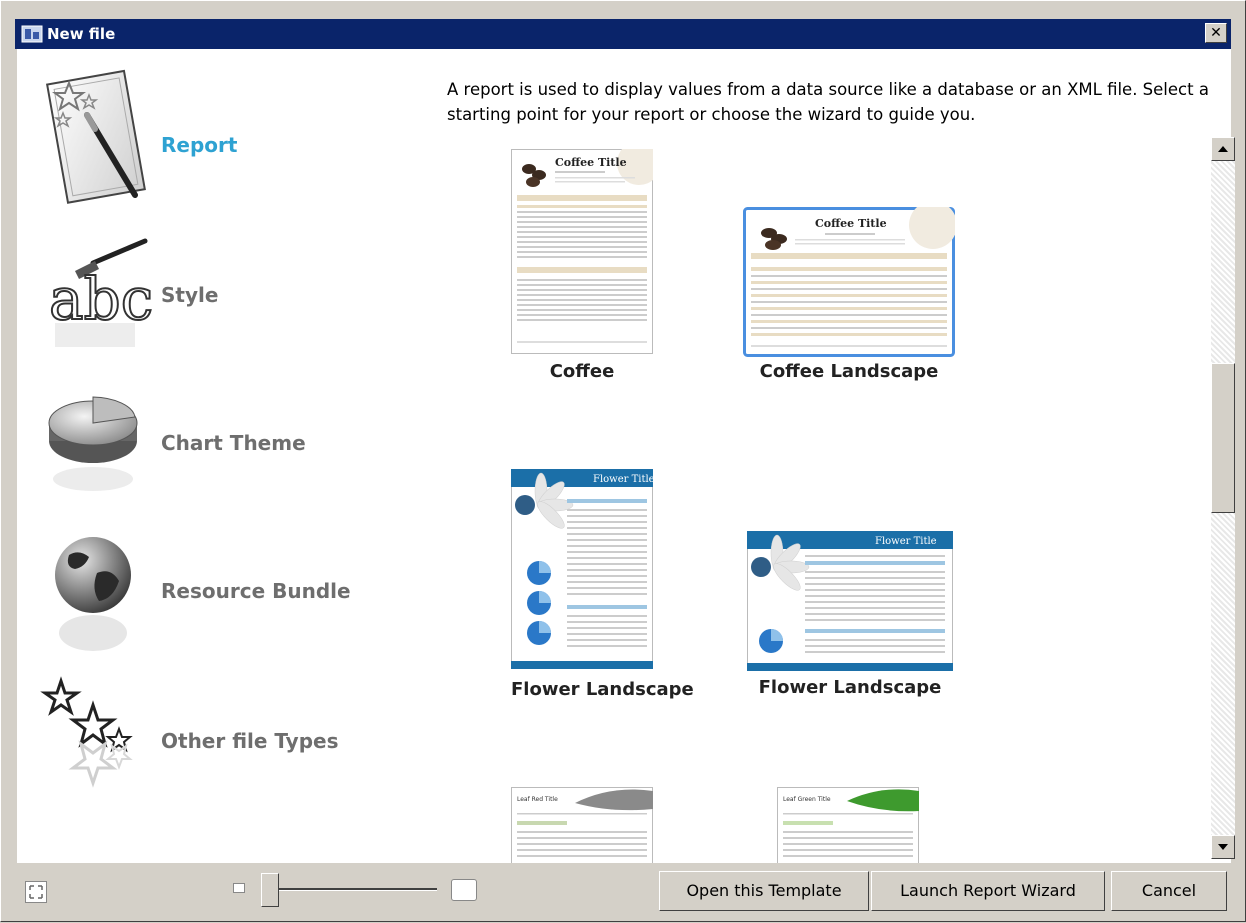 The height and width of the screenshot is (923, 1246). What do you see at coordinates (1223, 438) in the screenshot?
I see `scroll-thumb` at bounding box center [1223, 438].